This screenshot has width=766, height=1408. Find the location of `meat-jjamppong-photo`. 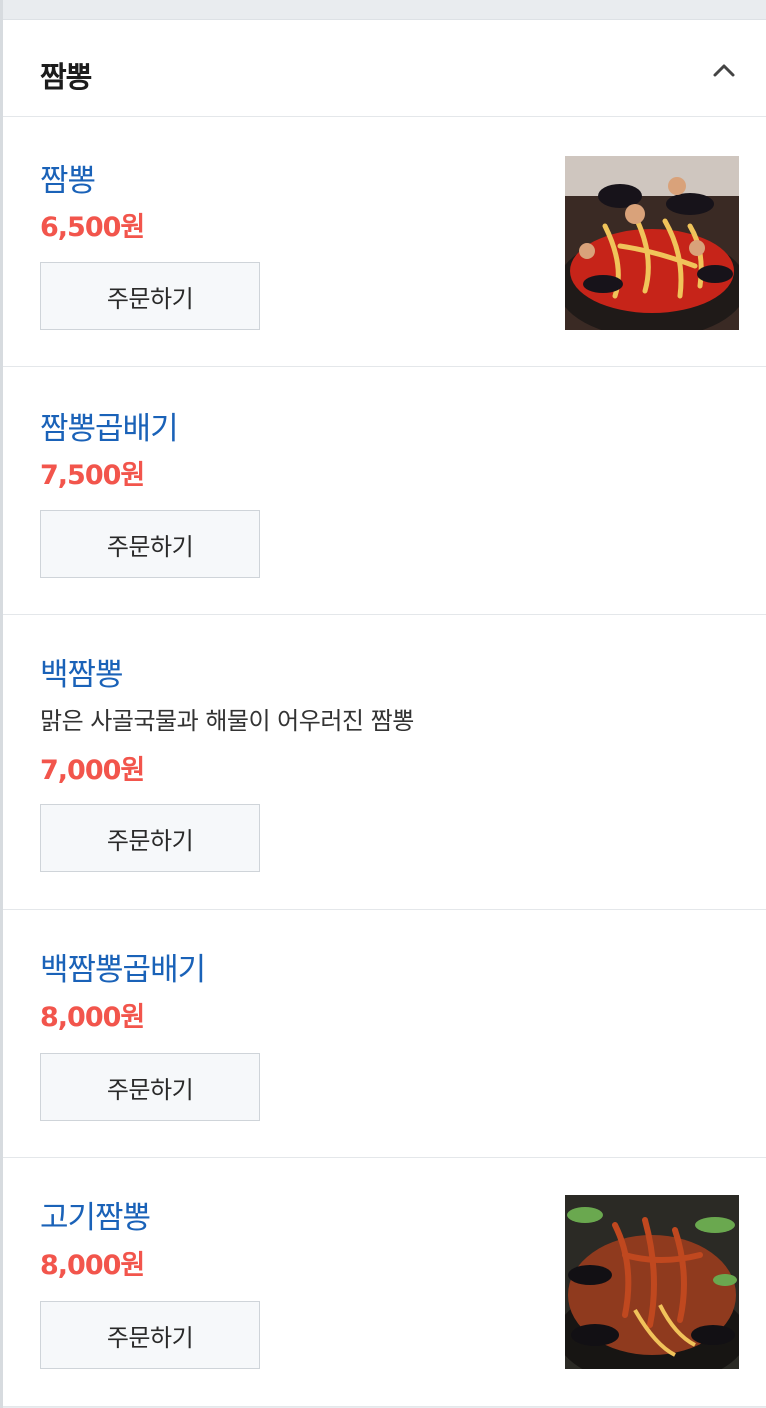

meat-jjamppong-photo is located at coordinates (652, 1282).